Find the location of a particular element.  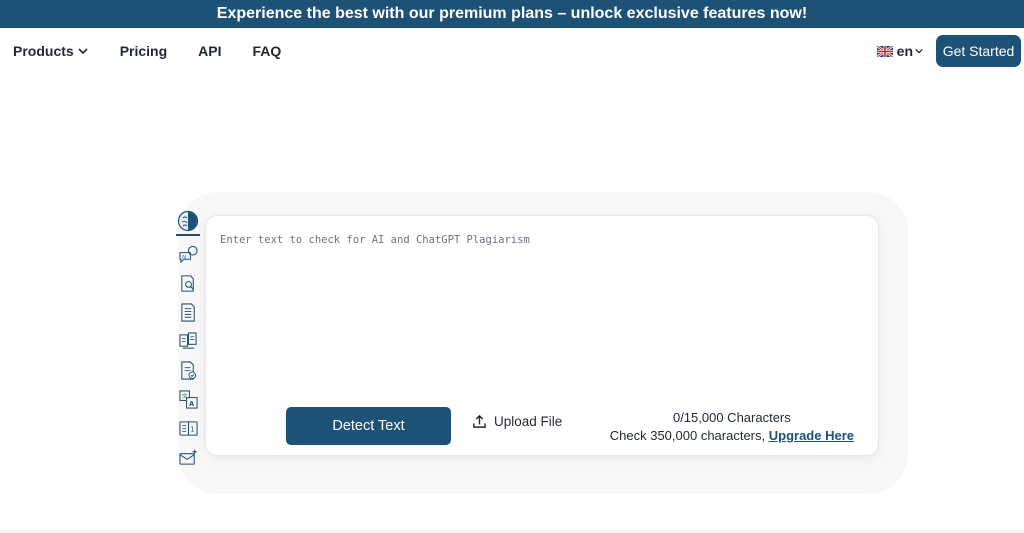

upload-file-button: Upload File is located at coordinates (517, 421).